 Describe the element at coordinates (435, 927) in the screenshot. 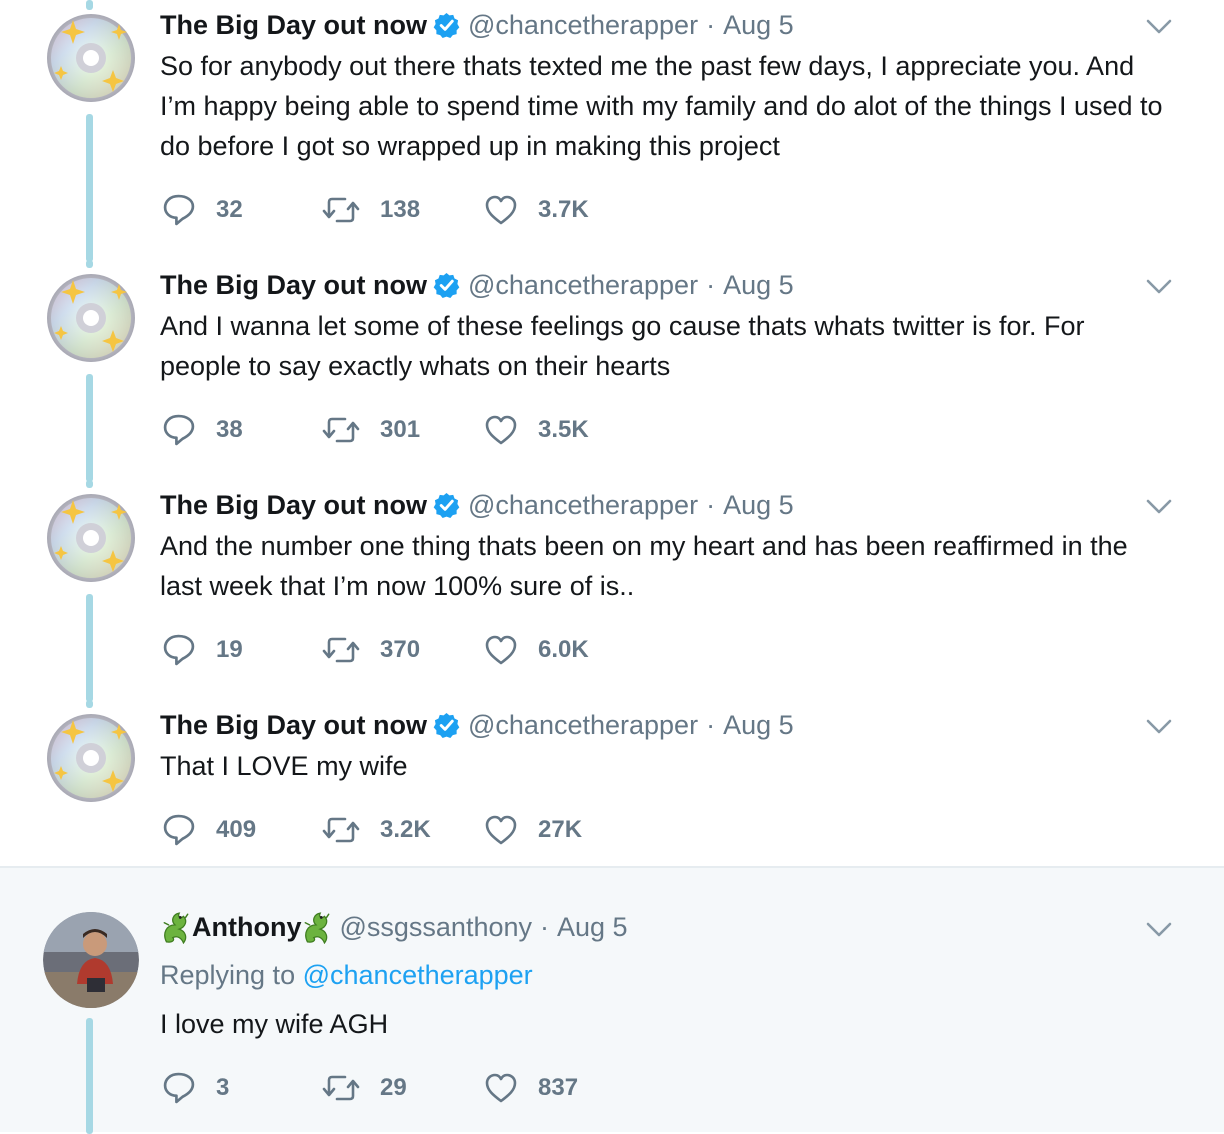

I see `username: @ssgssanthony` at that location.